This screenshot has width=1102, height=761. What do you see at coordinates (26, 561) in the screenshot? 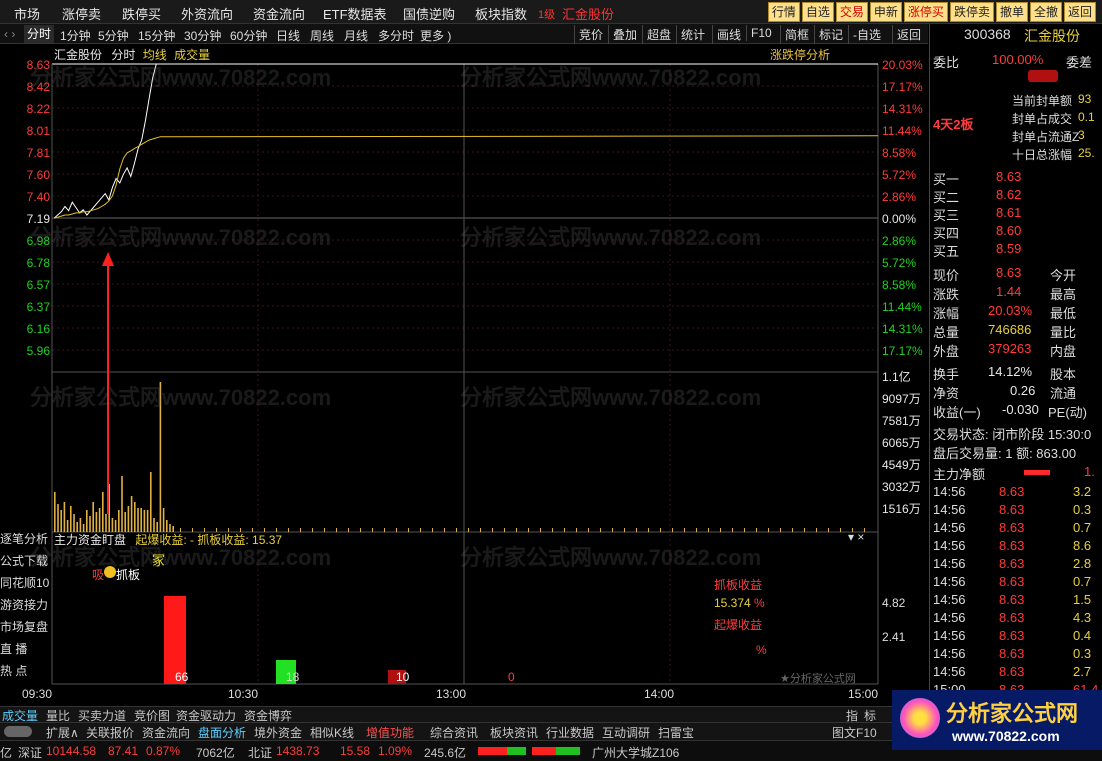
I see `side-nav-formula-download: 公式下载` at bounding box center [26, 561].